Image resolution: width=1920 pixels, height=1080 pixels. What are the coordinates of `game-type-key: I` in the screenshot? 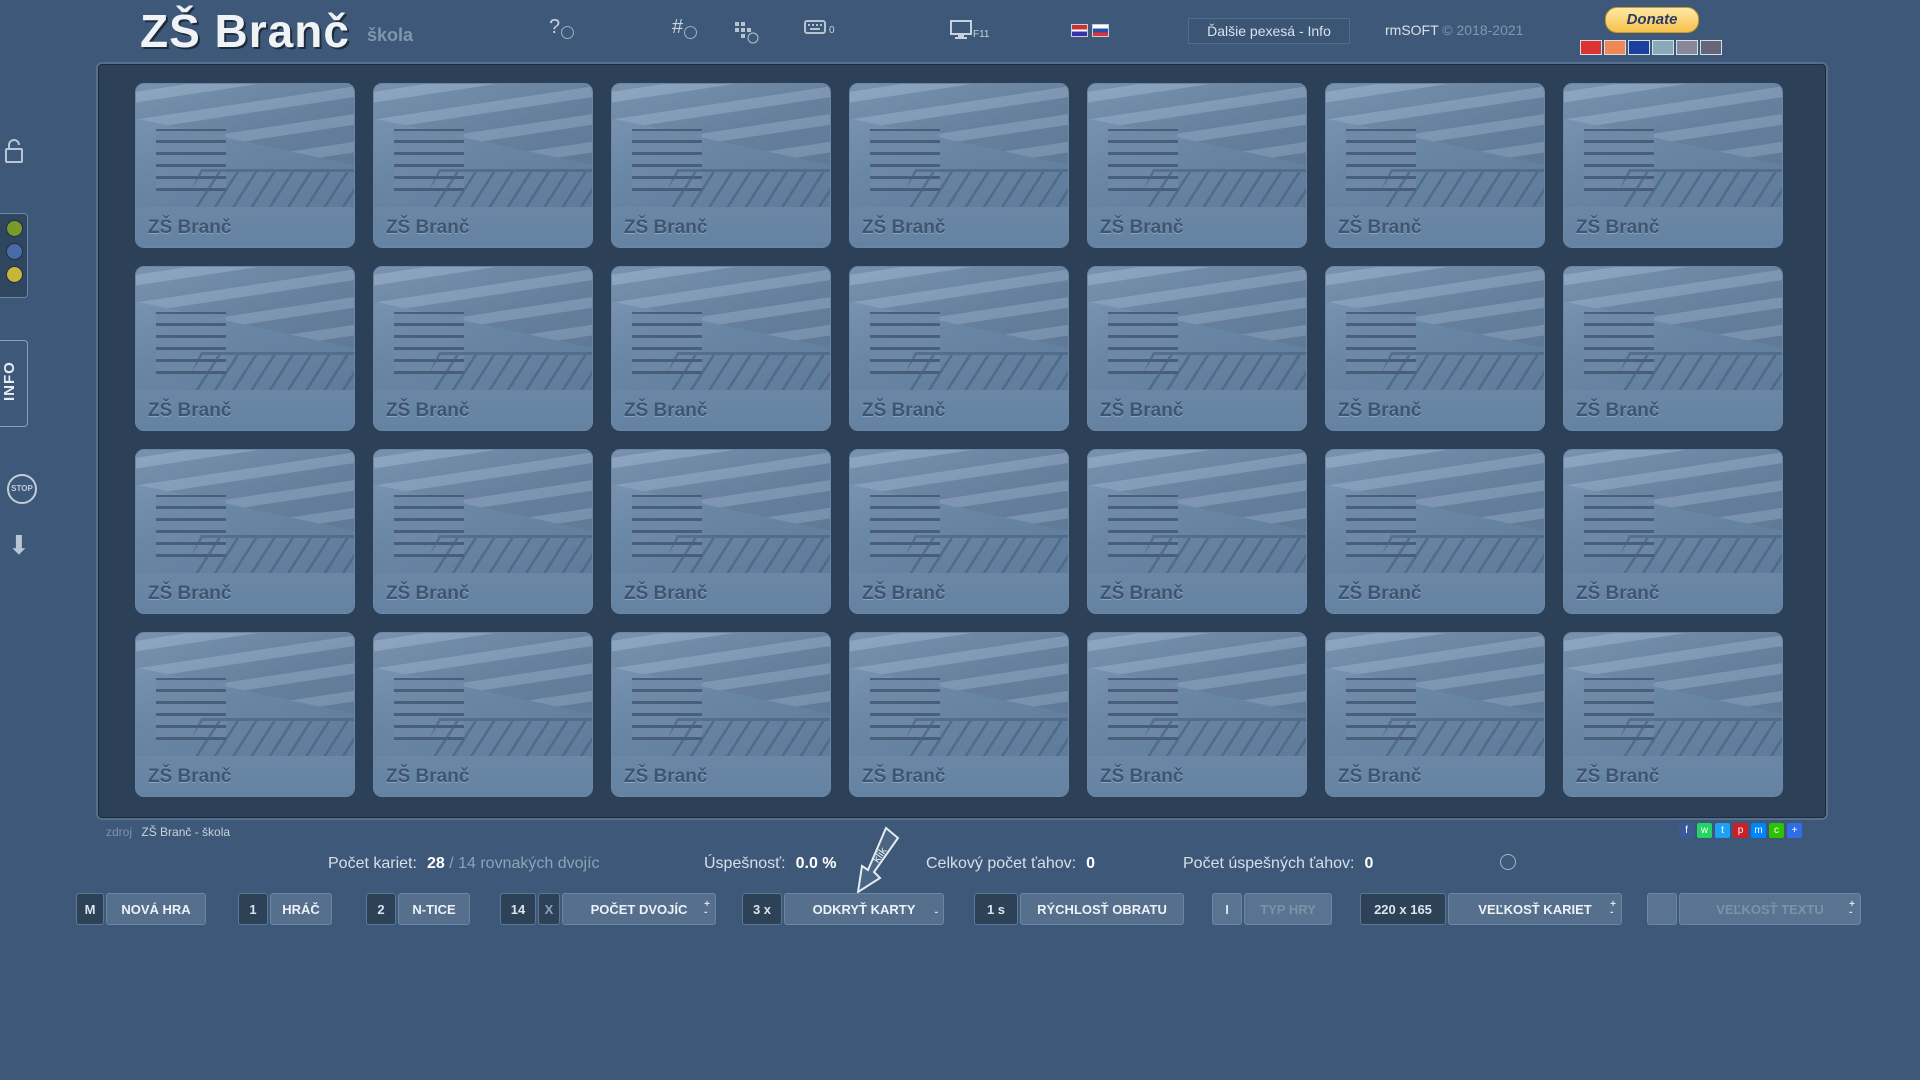 It's located at (1227, 909).